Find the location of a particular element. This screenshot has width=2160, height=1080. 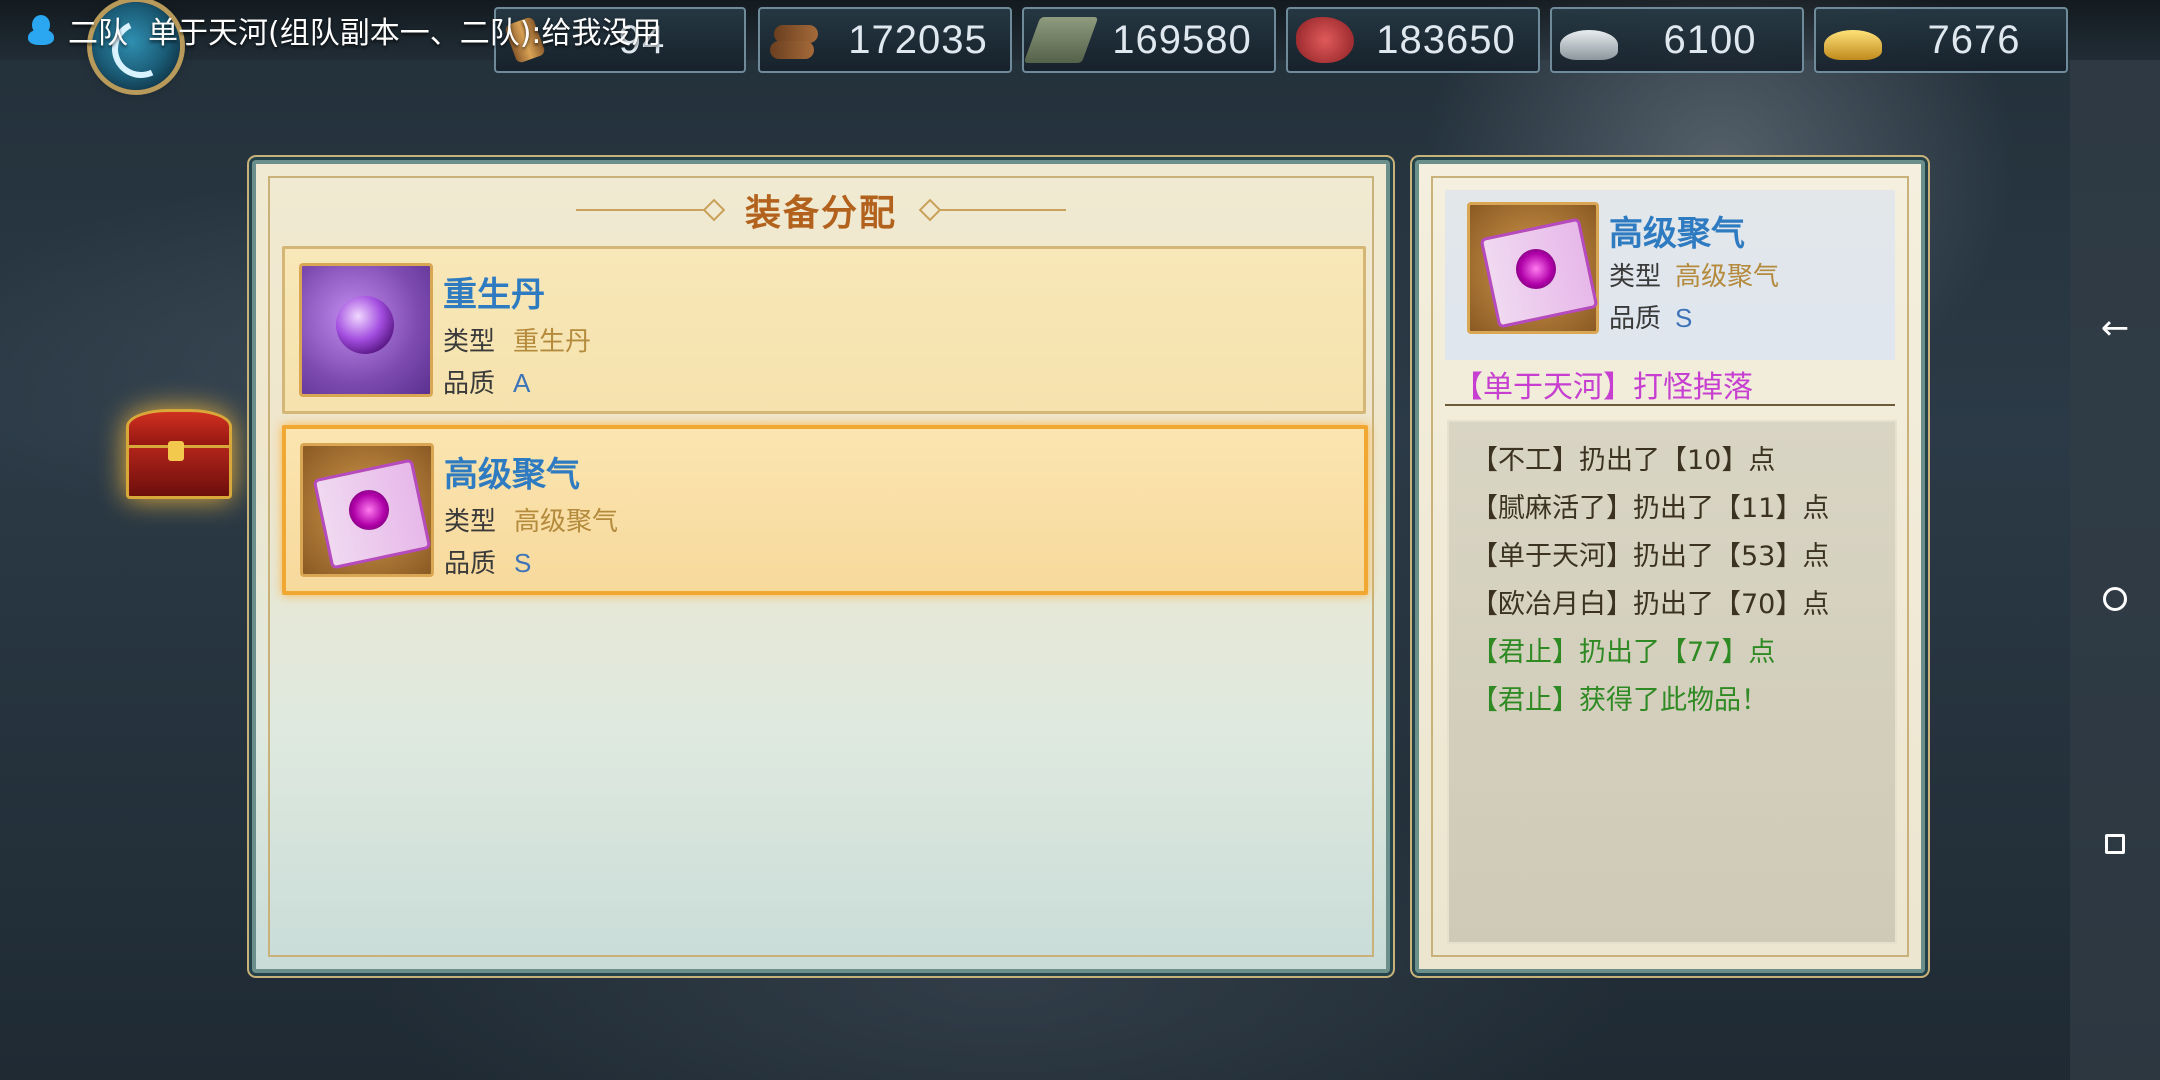

resource-gold: 7676 is located at coordinates (1941, 40).